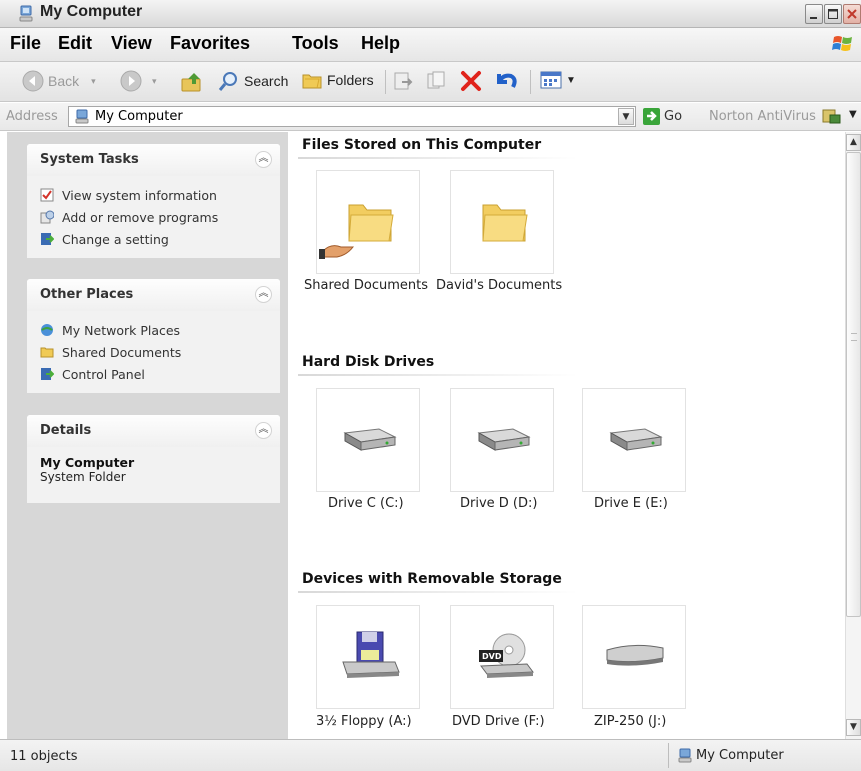 The height and width of the screenshot is (771, 861). I want to click on details-header: Details ︽, so click(153, 431).